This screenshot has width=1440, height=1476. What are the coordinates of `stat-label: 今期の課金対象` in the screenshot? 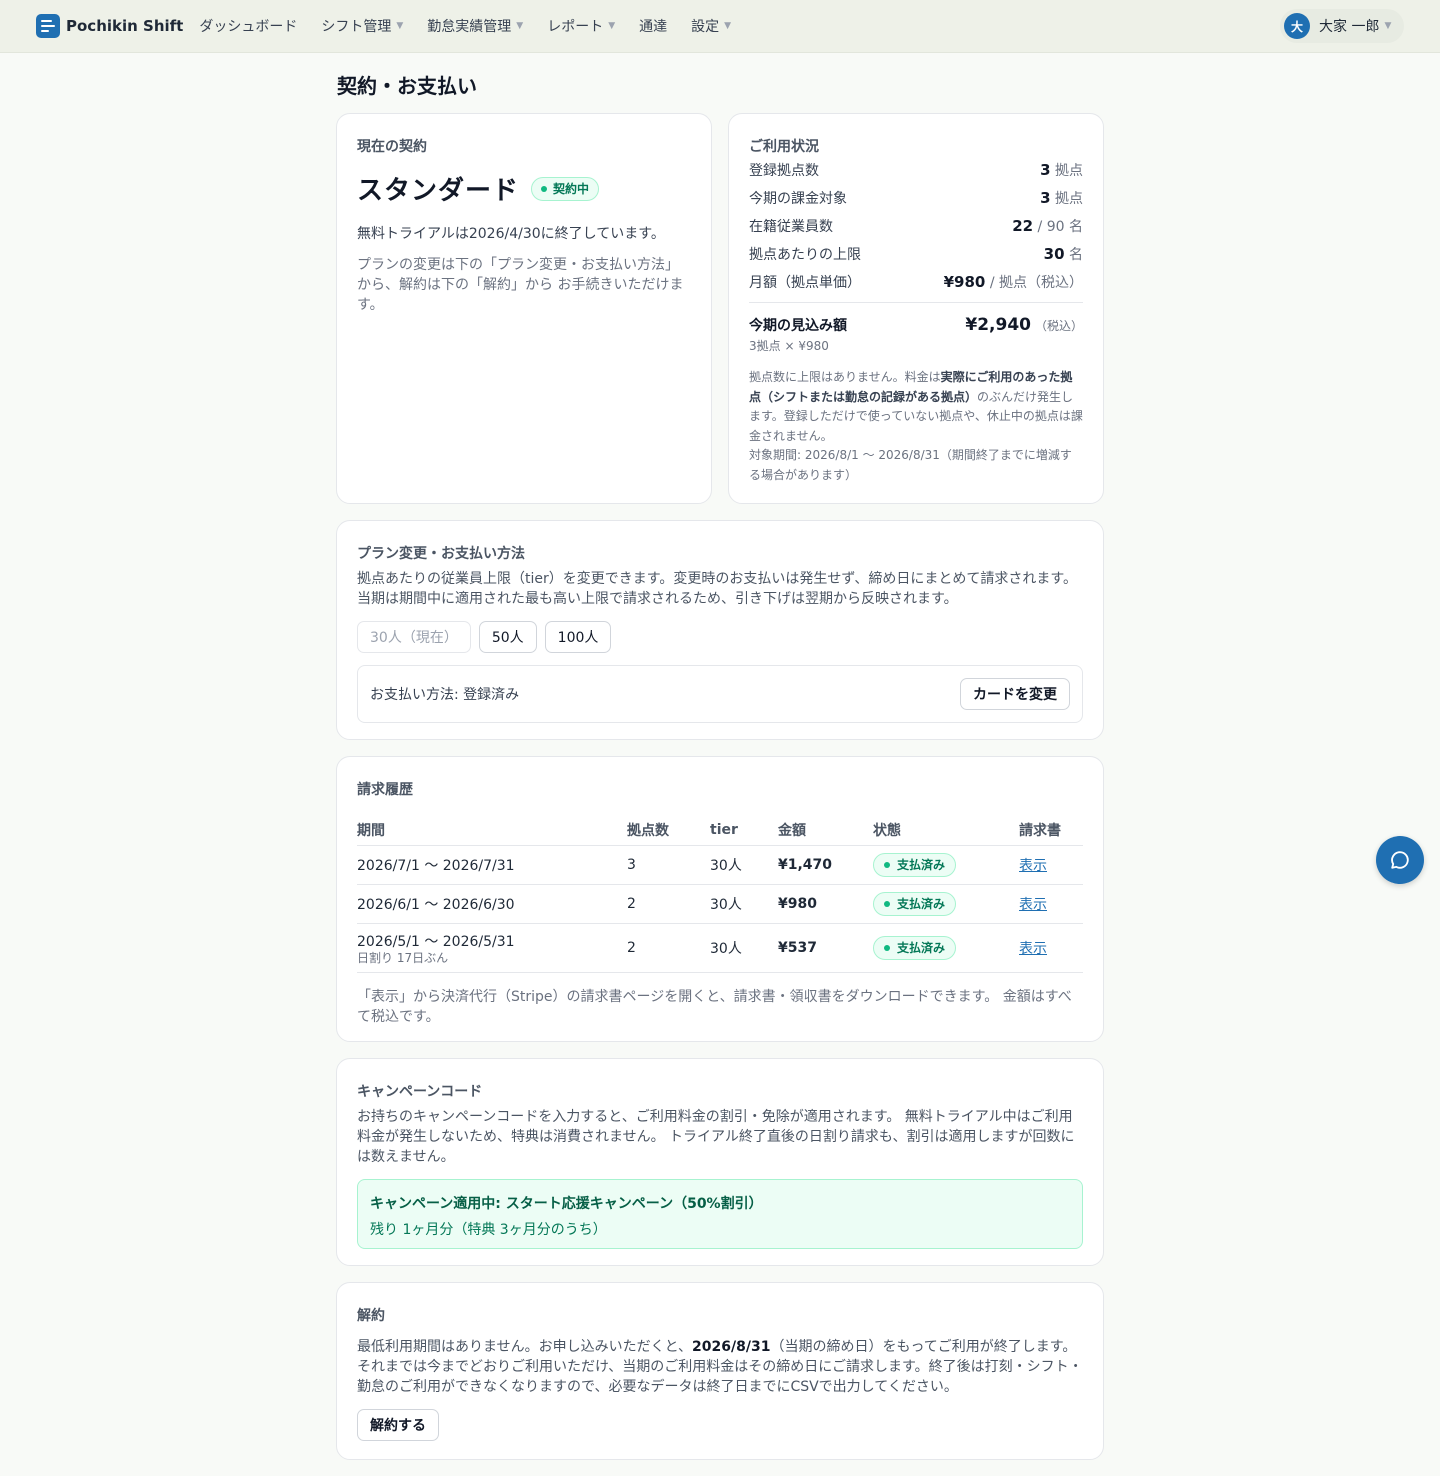 It's located at (798, 199).